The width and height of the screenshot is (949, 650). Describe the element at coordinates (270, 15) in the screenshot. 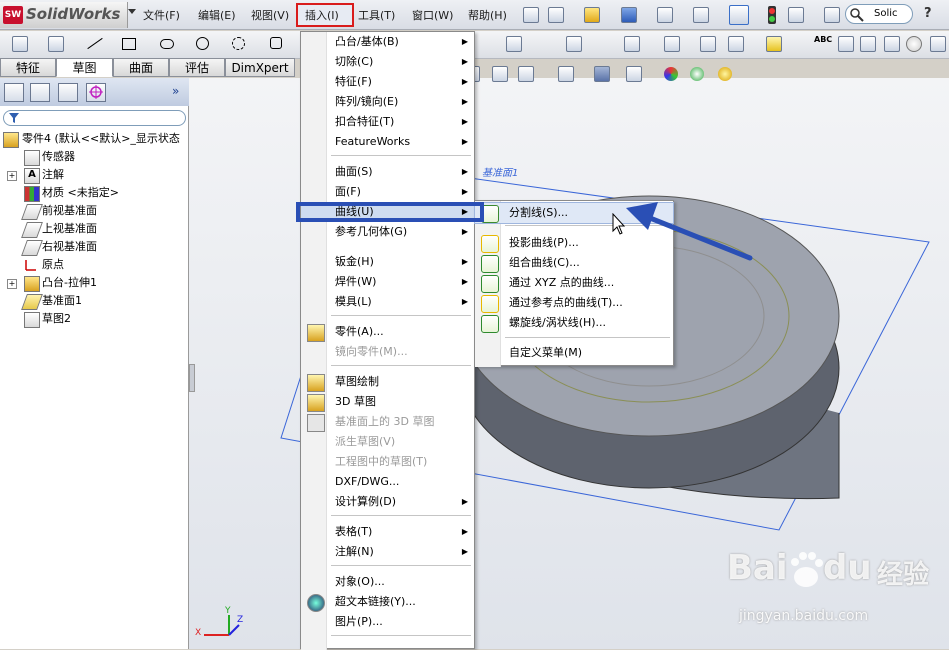

I see `menu-view: 视图(V)` at that location.